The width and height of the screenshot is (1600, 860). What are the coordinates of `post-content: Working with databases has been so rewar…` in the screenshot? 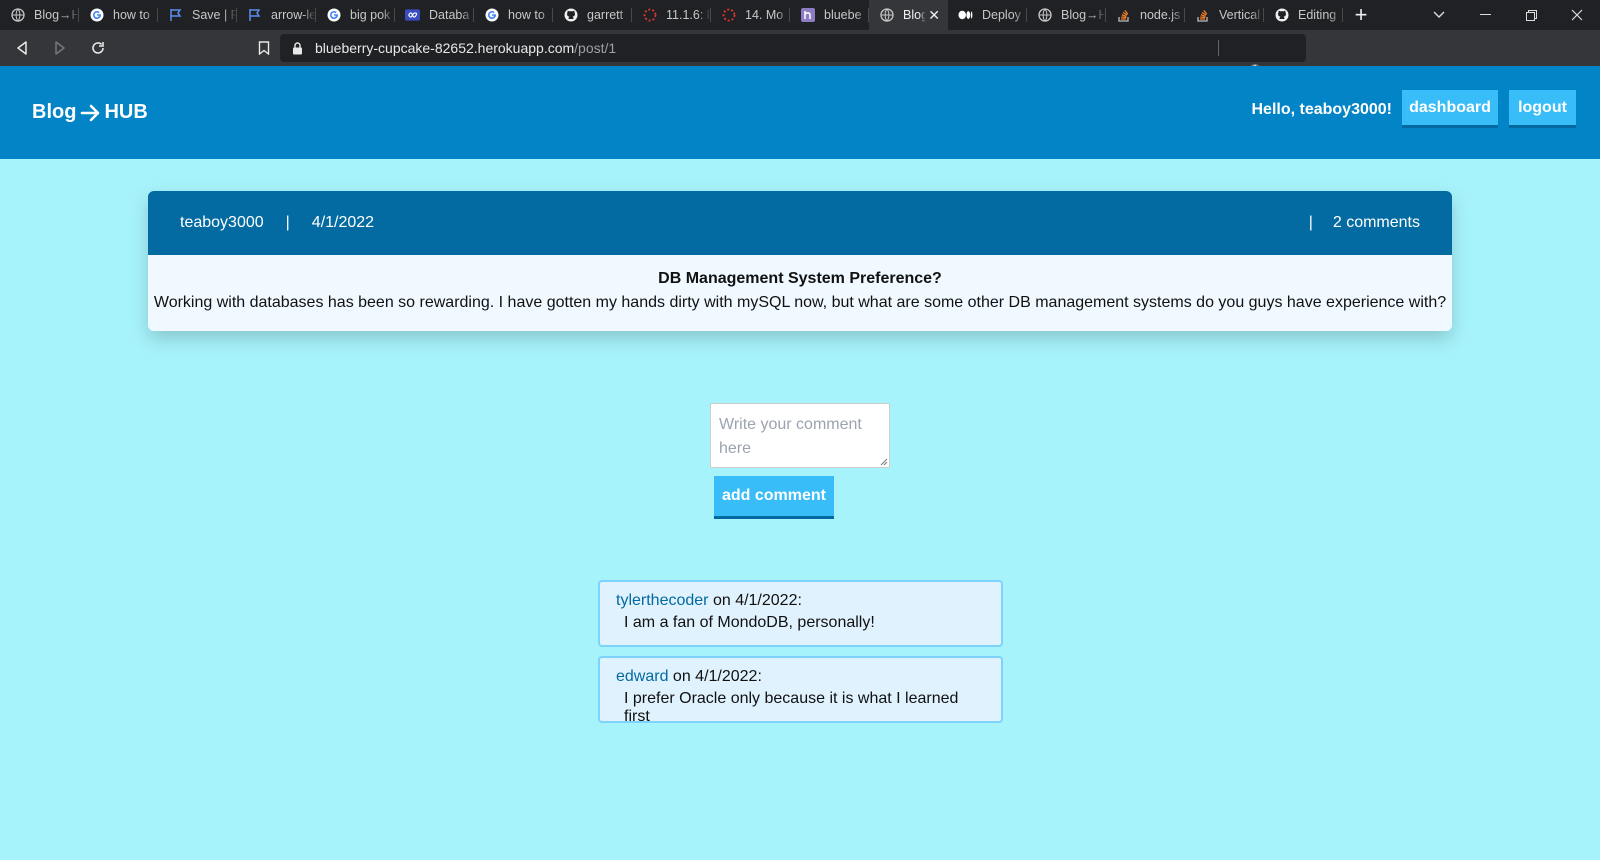 It's located at (800, 302).